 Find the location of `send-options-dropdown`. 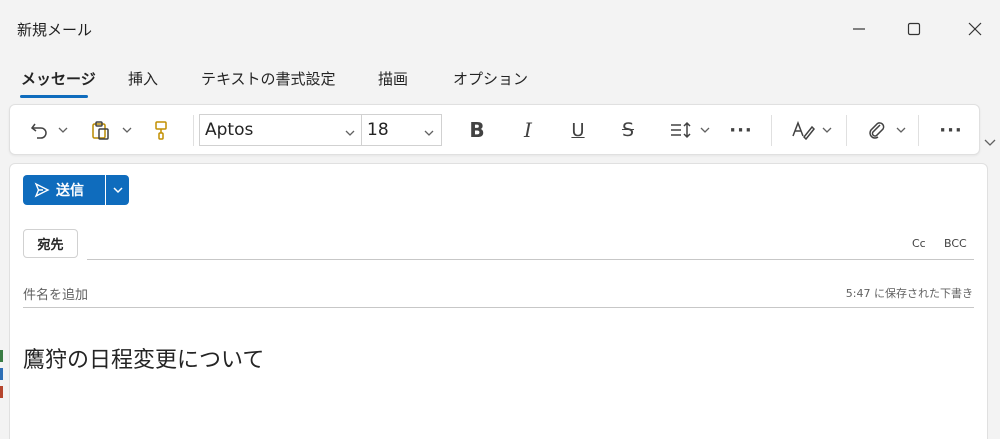

send-options-dropdown is located at coordinates (117, 190).